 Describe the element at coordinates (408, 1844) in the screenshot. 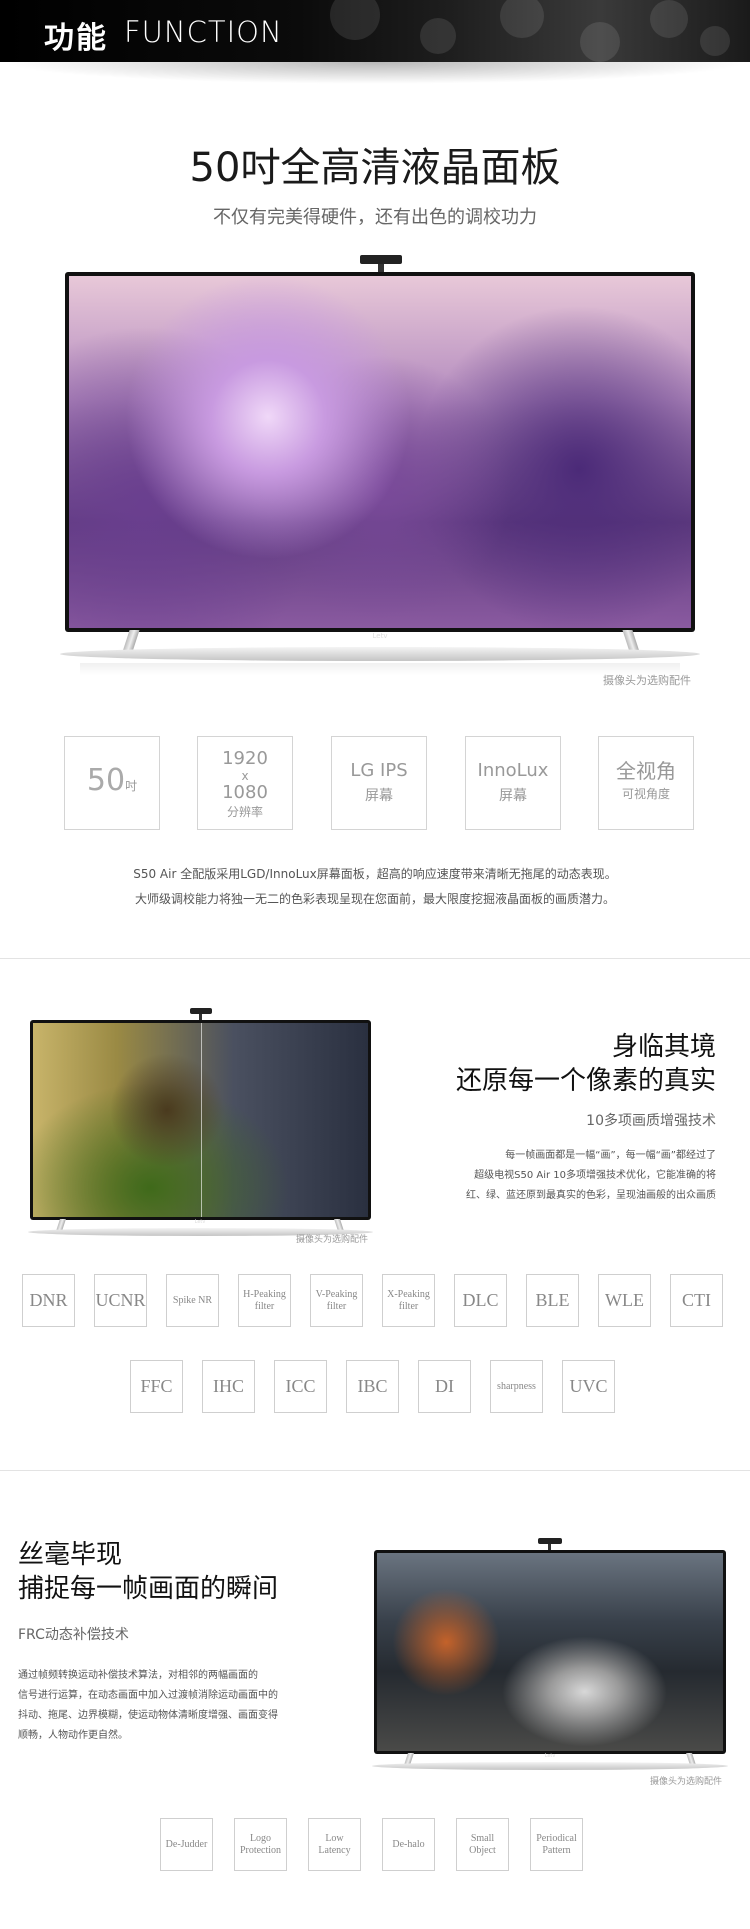

I see `frc-chip: De-halo` at that location.